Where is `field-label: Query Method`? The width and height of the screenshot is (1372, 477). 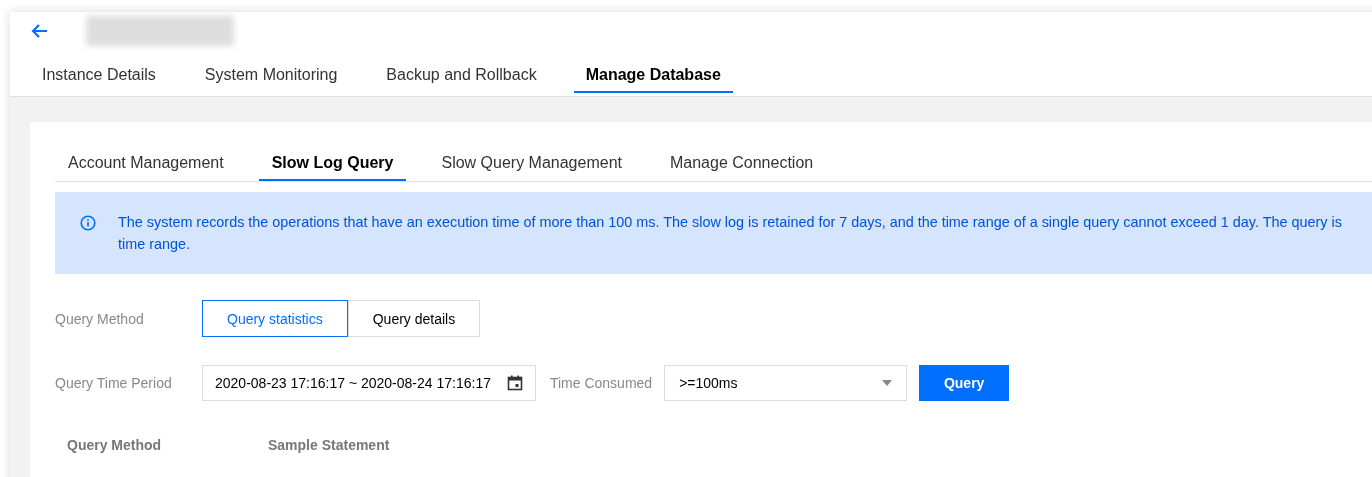 field-label: Query Method is located at coordinates (100, 318).